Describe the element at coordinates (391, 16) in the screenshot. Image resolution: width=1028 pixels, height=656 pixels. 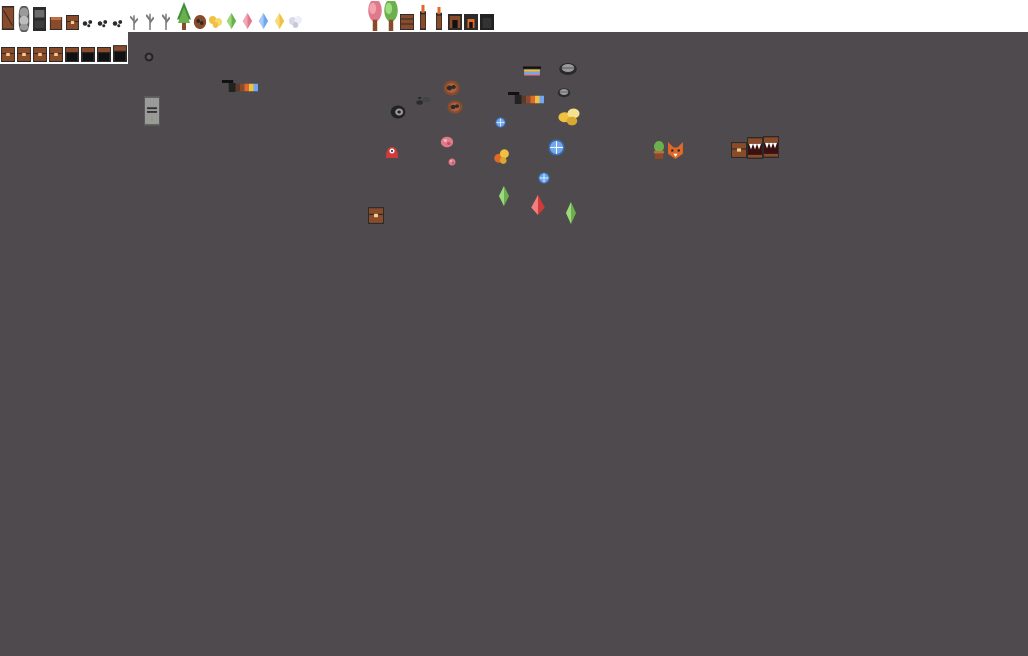
I see `green-tree-icon` at that location.